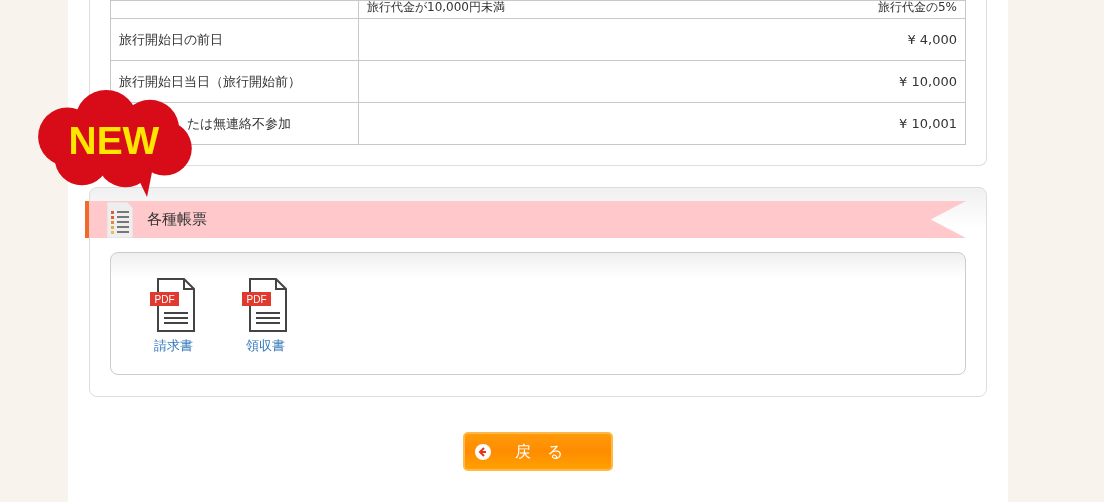  Describe the element at coordinates (436, 7) in the screenshot. I see `cell-text: 旅行代金が10,000円未満` at that location.